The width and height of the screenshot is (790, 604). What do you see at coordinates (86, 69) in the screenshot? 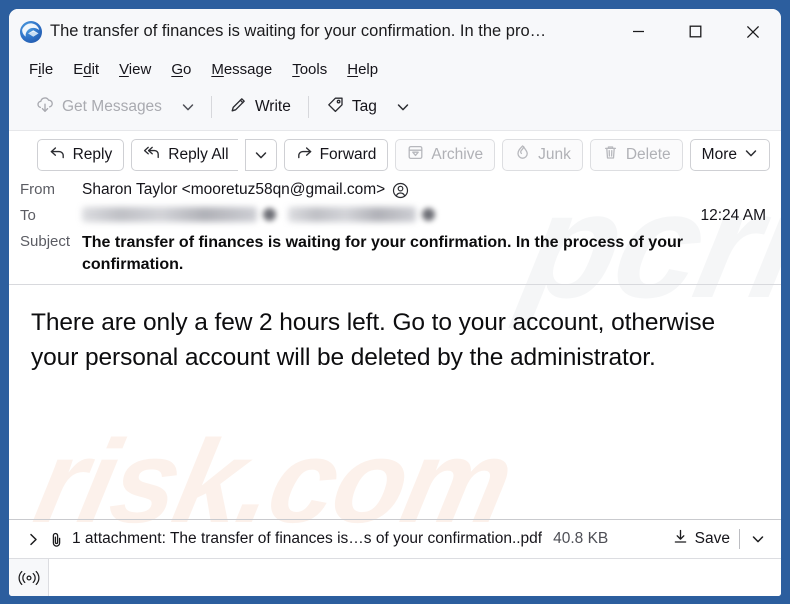
I see `menu-item-edit: Edit` at bounding box center [86, 69].